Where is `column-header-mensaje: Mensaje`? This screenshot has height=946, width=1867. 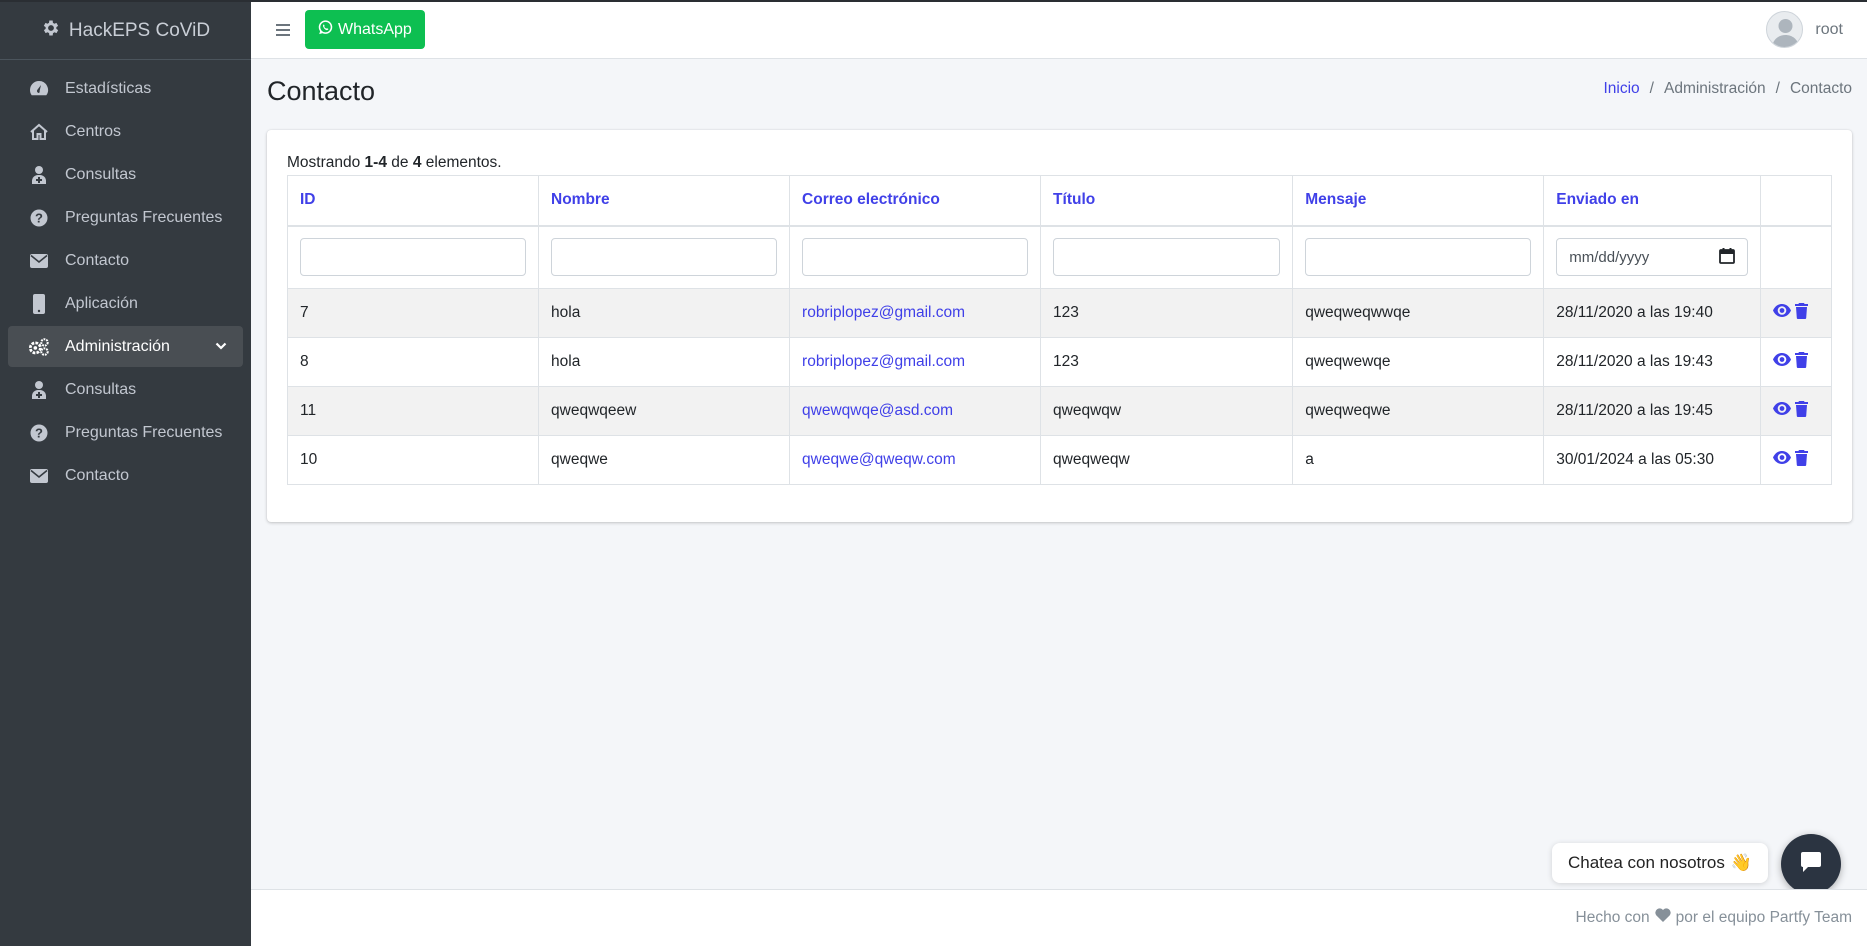 column-header-mensaje: Mensaje is located at coordinates (1418, 201).